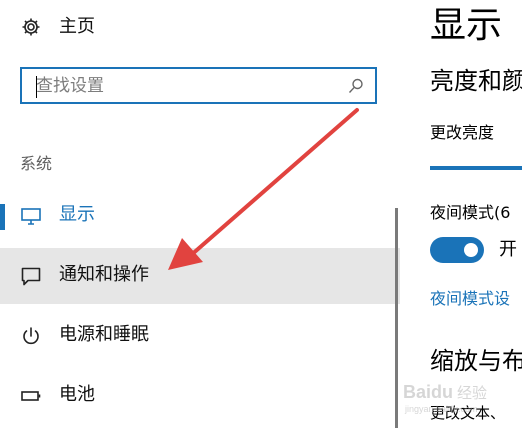 This screenshot has width=522, height=428. Describe the element at coordinates (77, 214) in the screenshot. I see `sidebar-item-label: 显示` at that location.